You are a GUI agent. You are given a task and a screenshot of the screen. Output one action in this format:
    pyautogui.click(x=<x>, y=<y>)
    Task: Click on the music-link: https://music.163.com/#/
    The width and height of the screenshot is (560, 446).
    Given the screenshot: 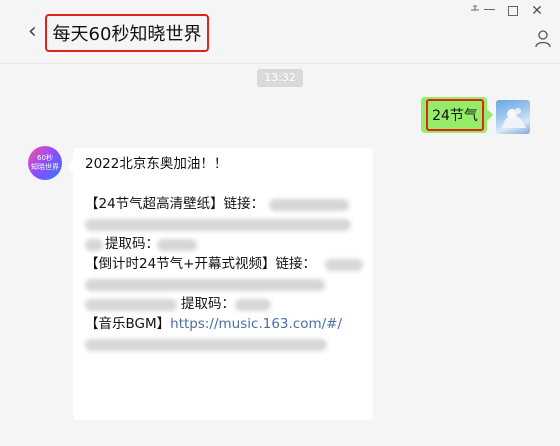 What is the action you would take?
    pyautogui.click(x=256, y=324)
    